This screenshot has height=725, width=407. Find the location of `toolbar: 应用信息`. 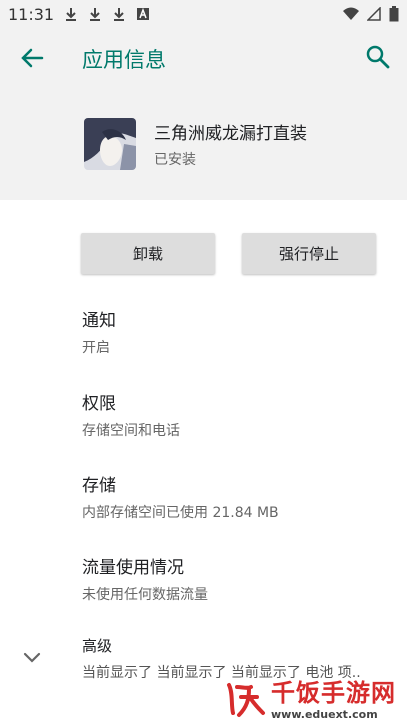

toolbar: 应用信息 is located at coordinates (203, 58).